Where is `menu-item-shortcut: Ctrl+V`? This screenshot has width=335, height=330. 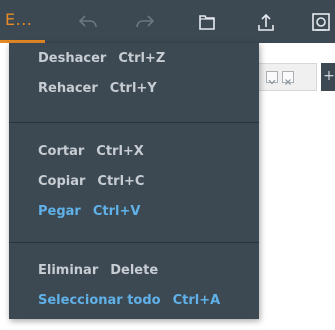 menu-item-shortcut: Ctrl+V is located at coordinates (116, 211).